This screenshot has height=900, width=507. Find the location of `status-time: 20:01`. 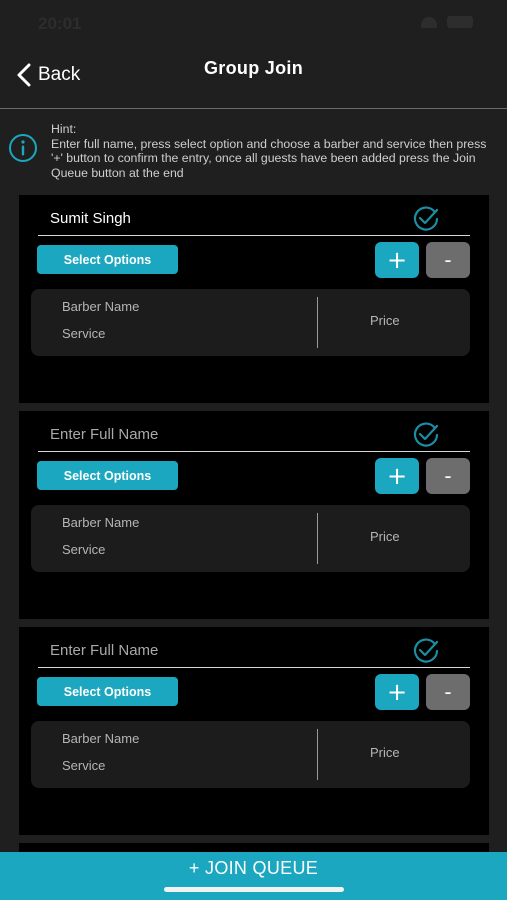

status-time: 20:01 is located at coordinates (60, 23).